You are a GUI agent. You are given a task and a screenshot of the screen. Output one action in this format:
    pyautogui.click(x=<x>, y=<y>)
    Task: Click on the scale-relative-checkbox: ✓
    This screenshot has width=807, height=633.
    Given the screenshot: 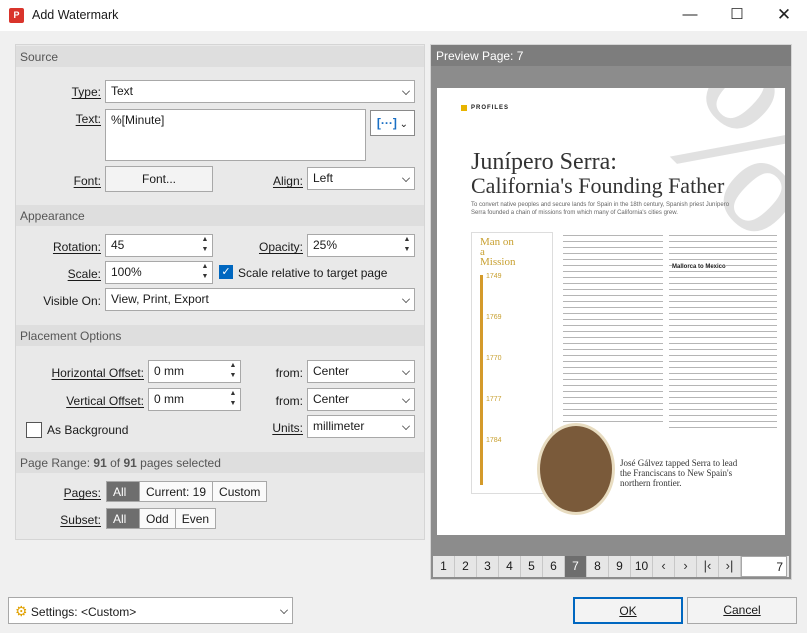 What is the action you would take?
    pyautogui.click(x=226, y=272)
    